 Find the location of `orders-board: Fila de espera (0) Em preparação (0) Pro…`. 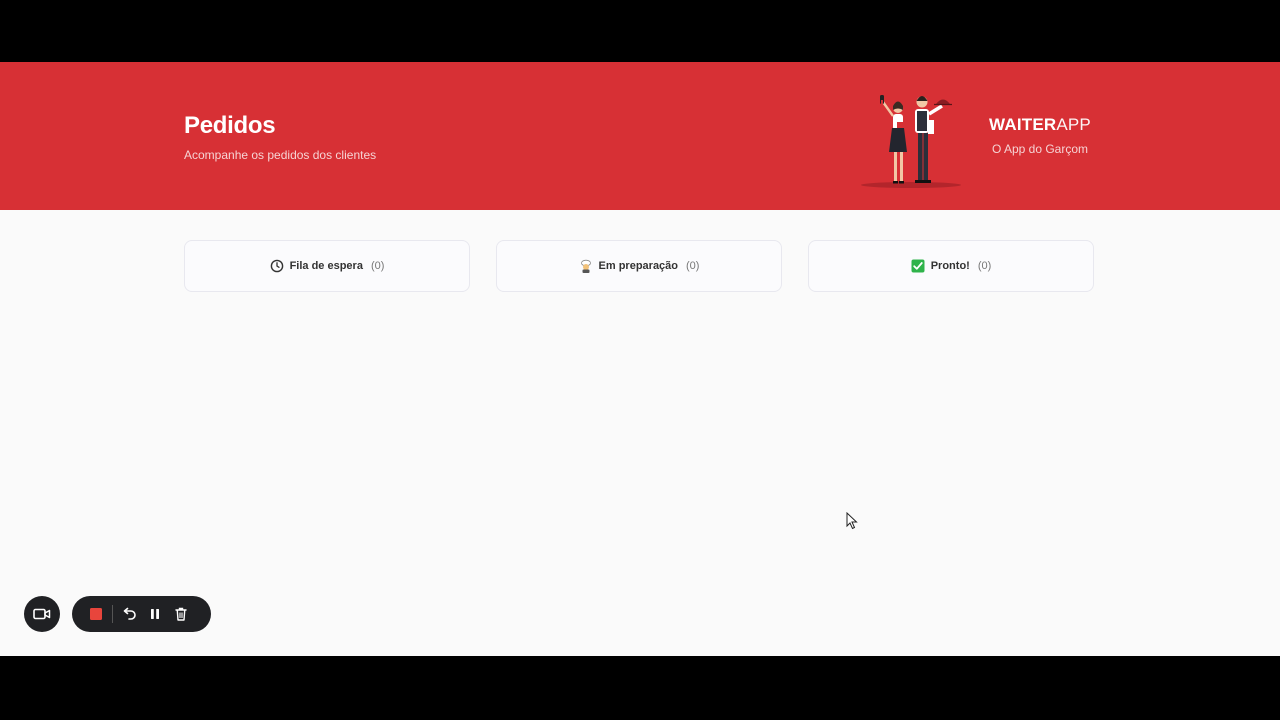

orders-board: Fila de espera (0) Em preparação (0) Pro… is located at coordinates (640, 267).